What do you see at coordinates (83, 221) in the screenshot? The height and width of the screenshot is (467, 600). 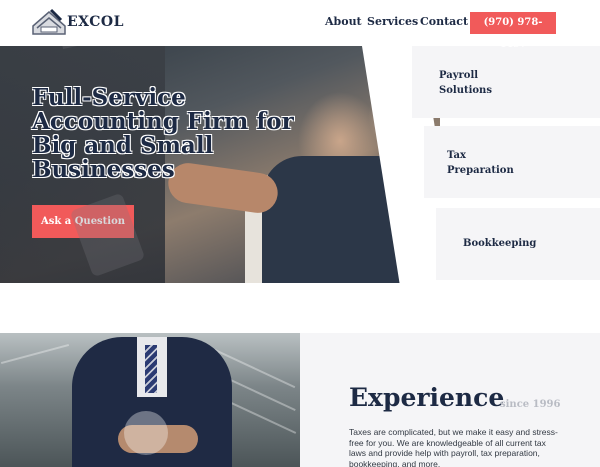 I see `ask-question-button: Ask a Question` at bounding box center [83, 221].